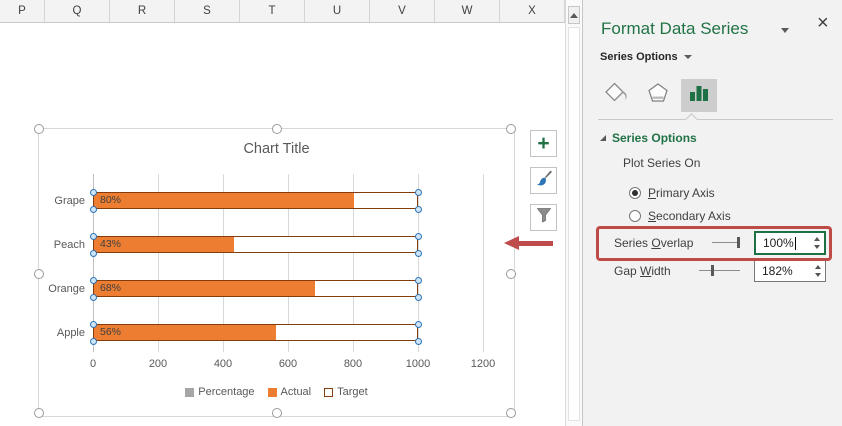 This screenshot has height=426, width=842. Describe the element at coordinates (483, 263) in the screenshot. I see `gridline` at that location.